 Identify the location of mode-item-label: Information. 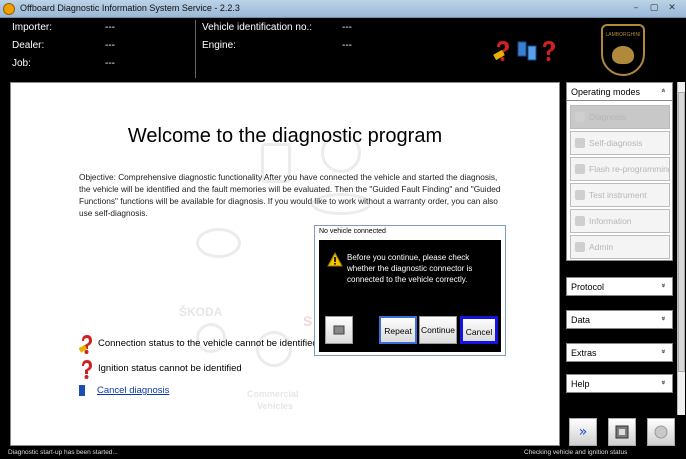
(610, 221).